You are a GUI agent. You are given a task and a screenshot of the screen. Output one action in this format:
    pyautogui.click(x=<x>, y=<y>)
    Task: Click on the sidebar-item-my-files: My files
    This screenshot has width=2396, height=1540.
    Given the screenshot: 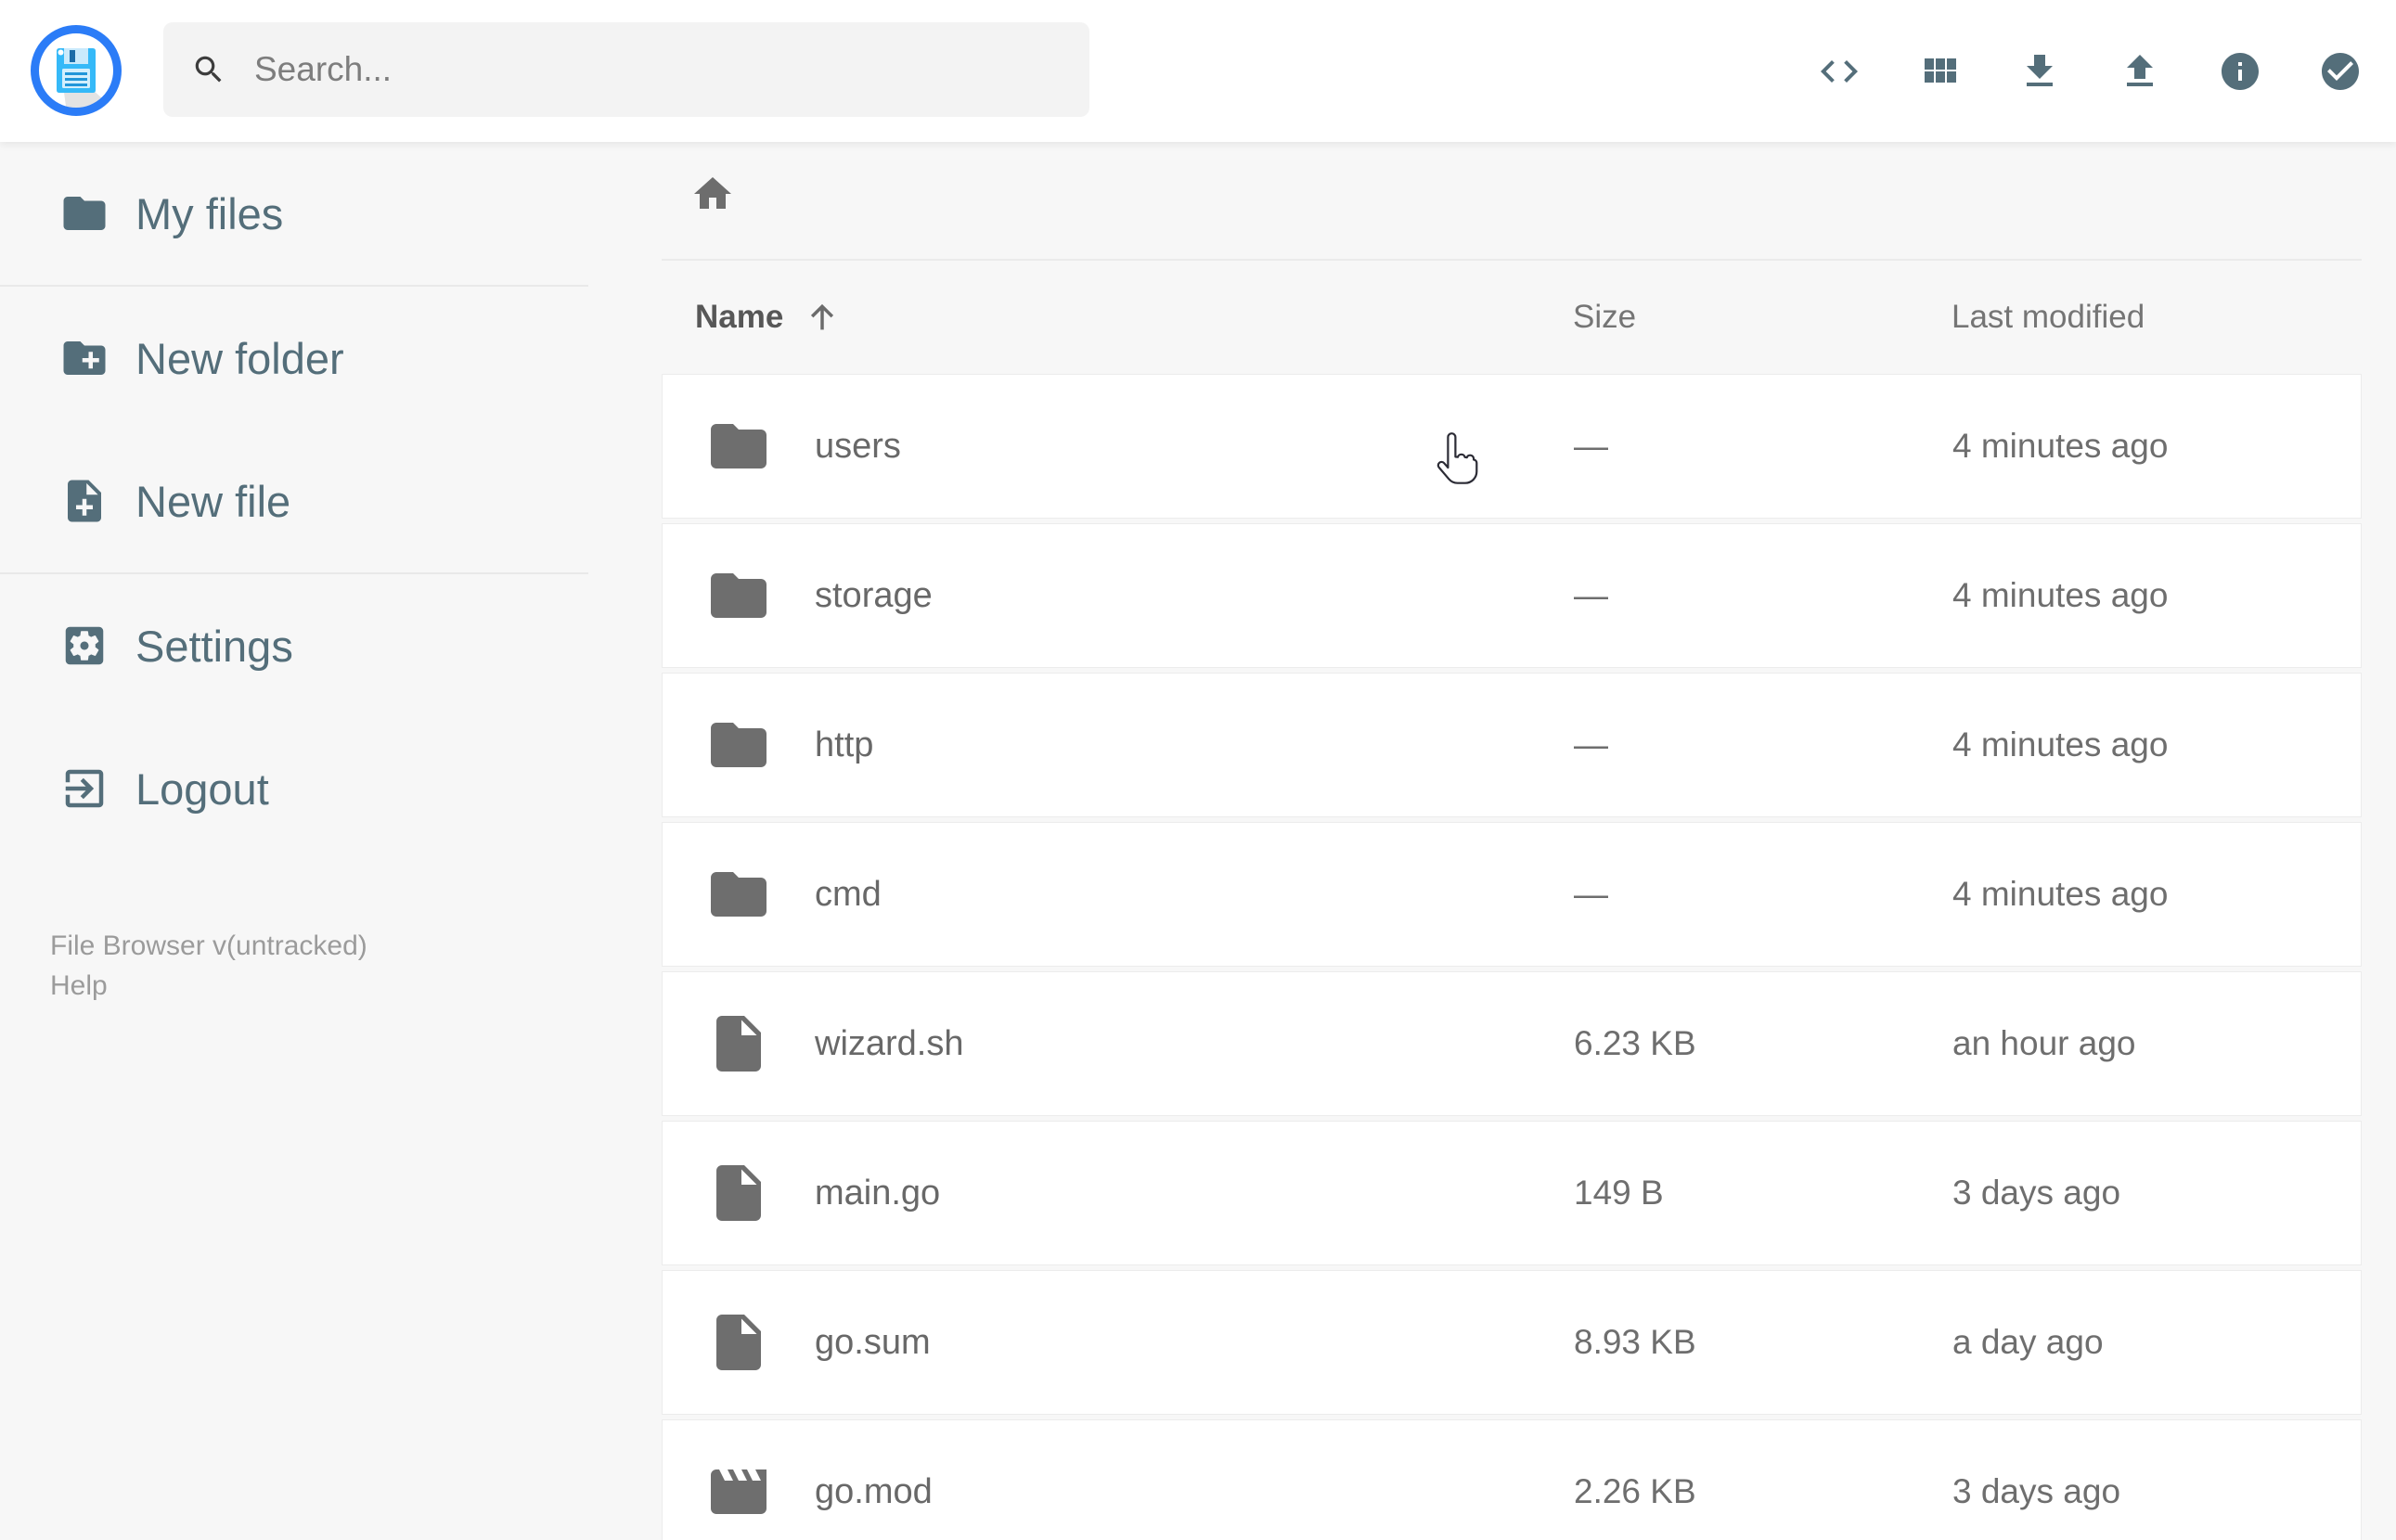 What is the action you would take?
    pyautogui.click(x=294, y=214)
    